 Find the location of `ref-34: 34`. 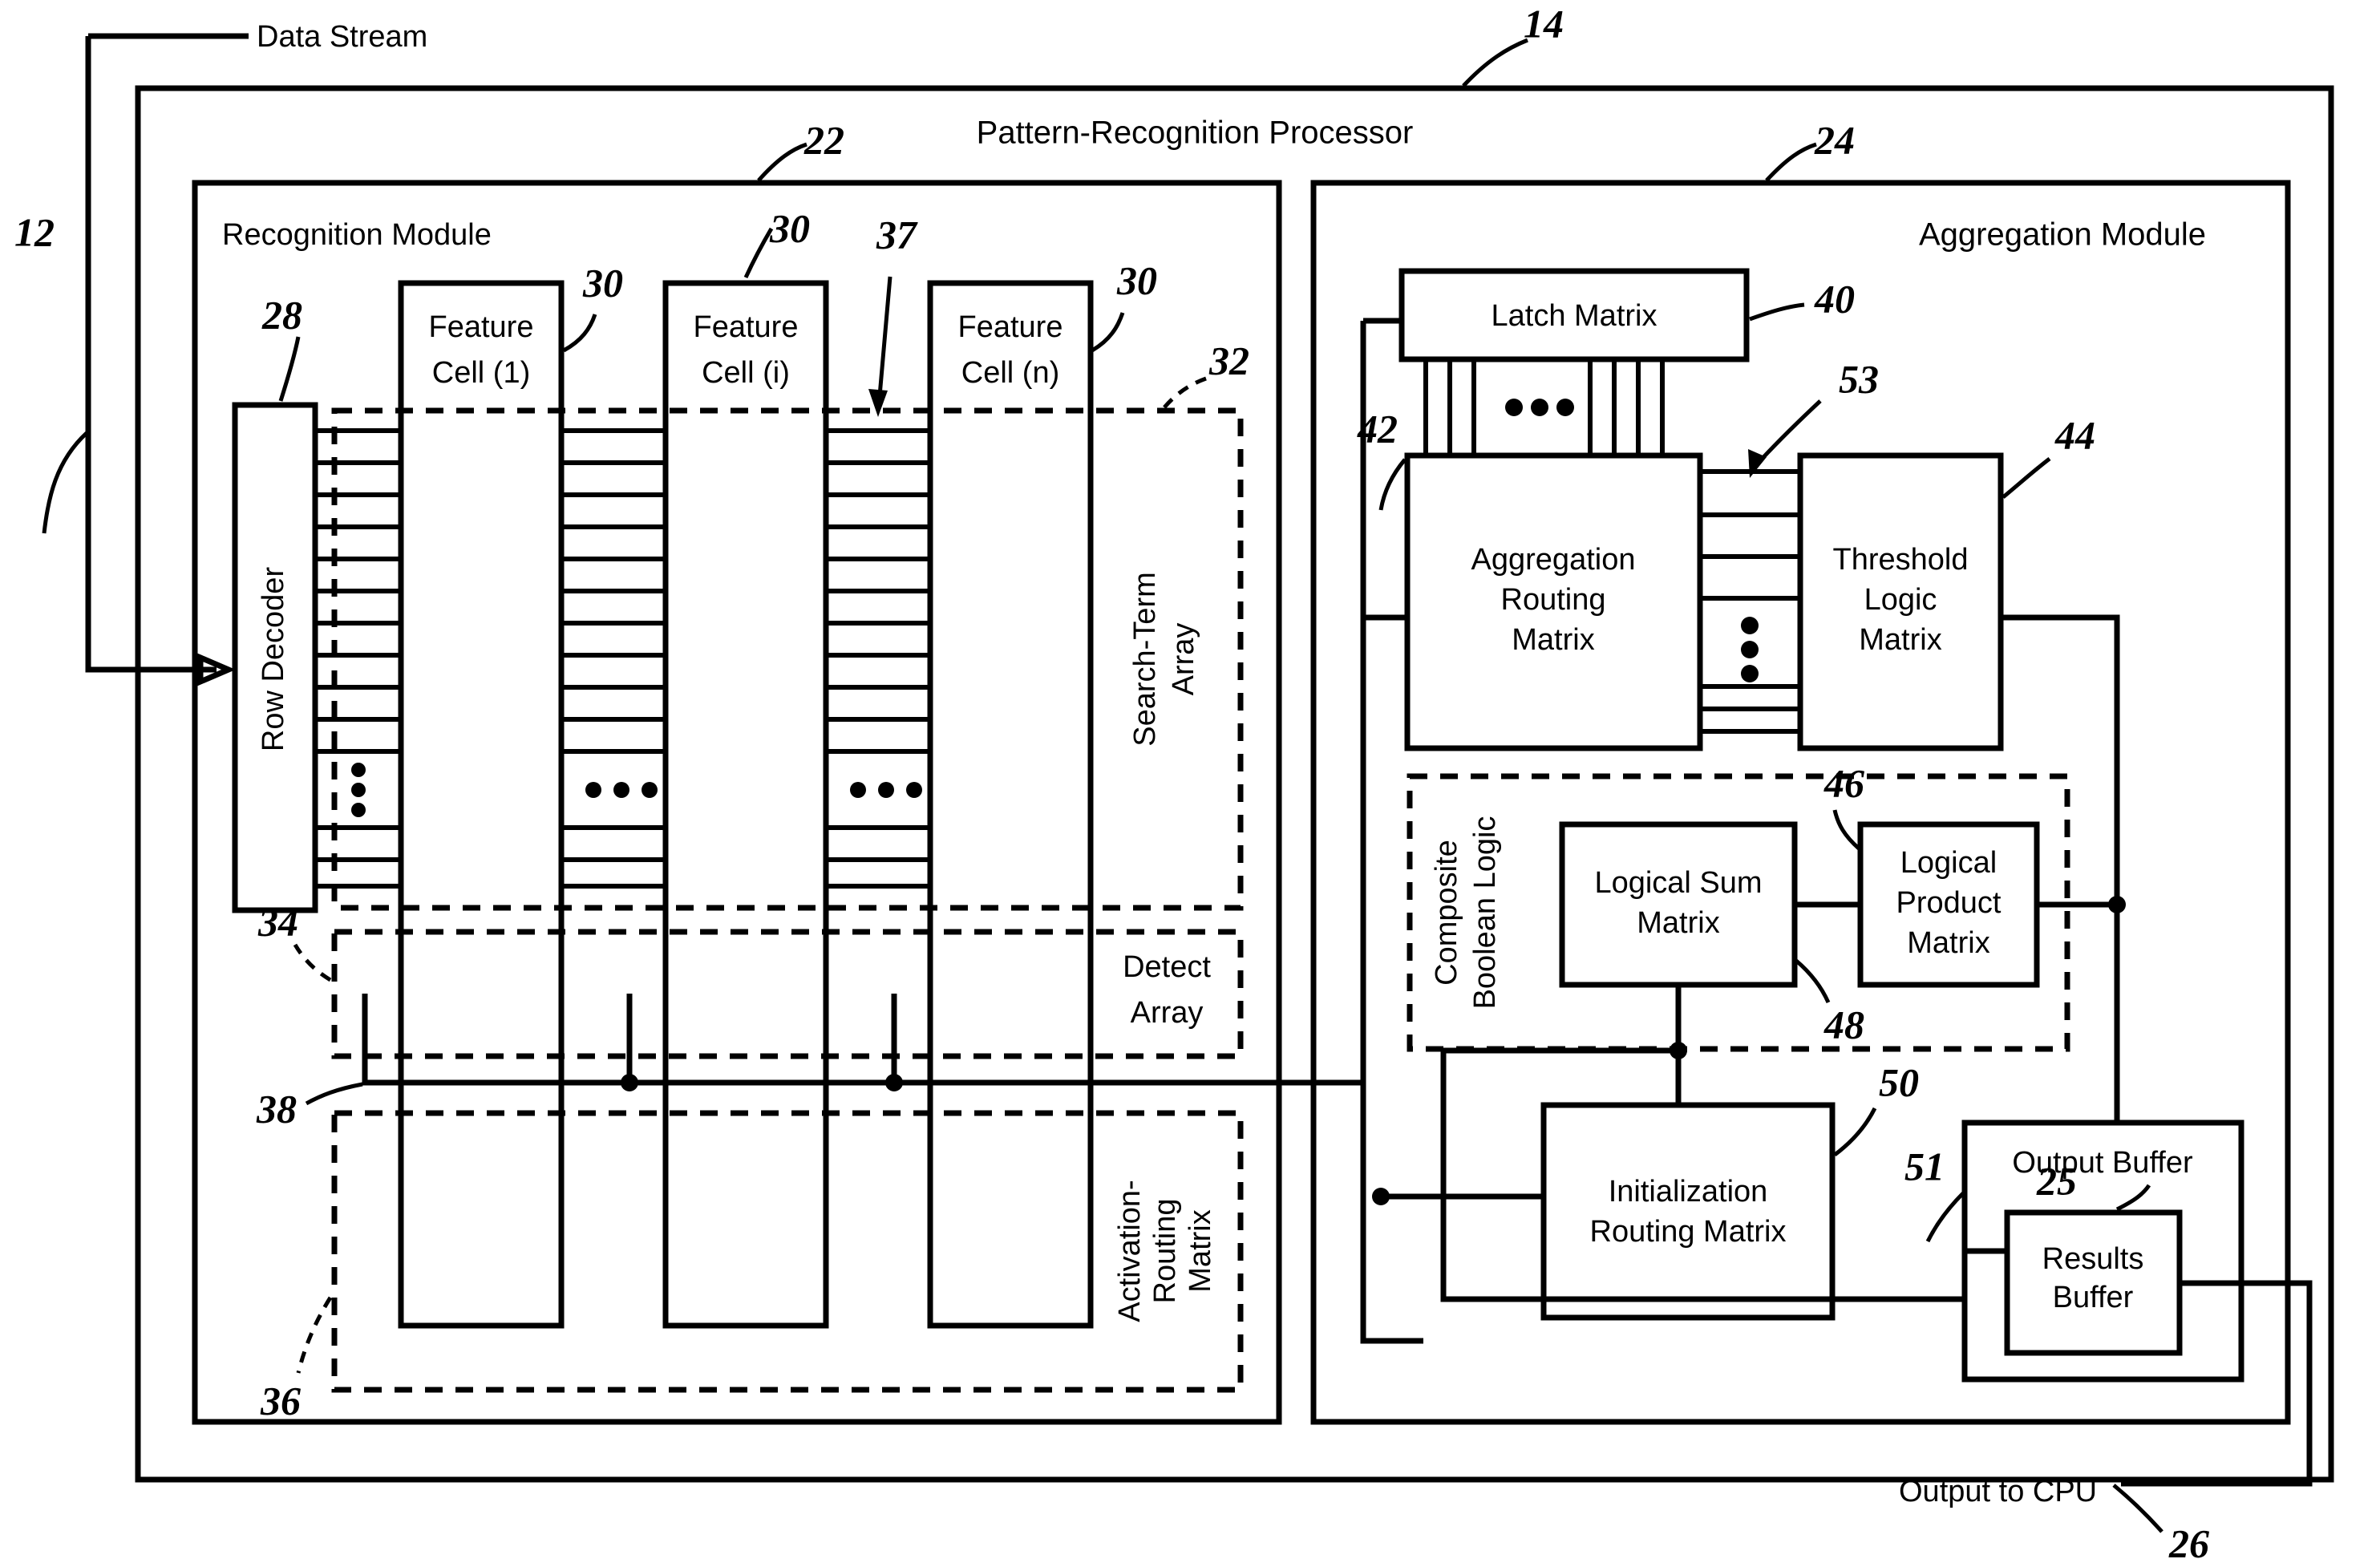

ref-34: 34 is located at coordinates (277, 921).